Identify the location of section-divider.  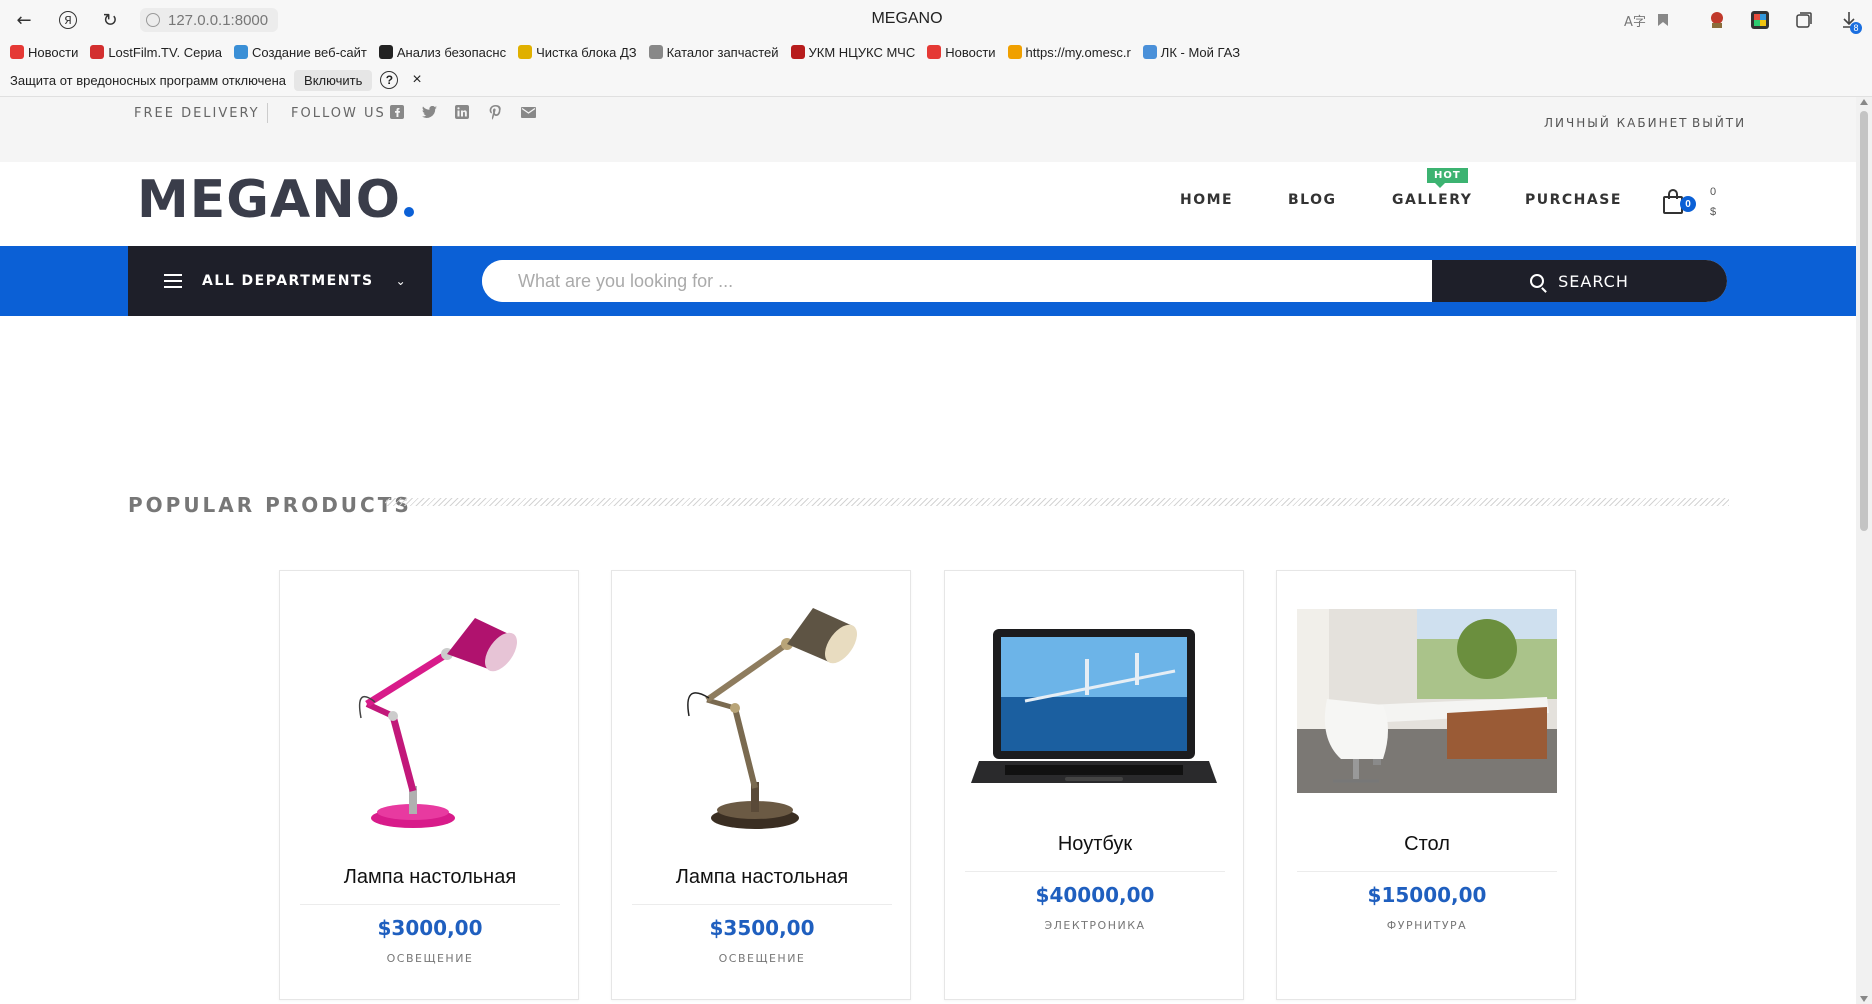
(1057, 502).